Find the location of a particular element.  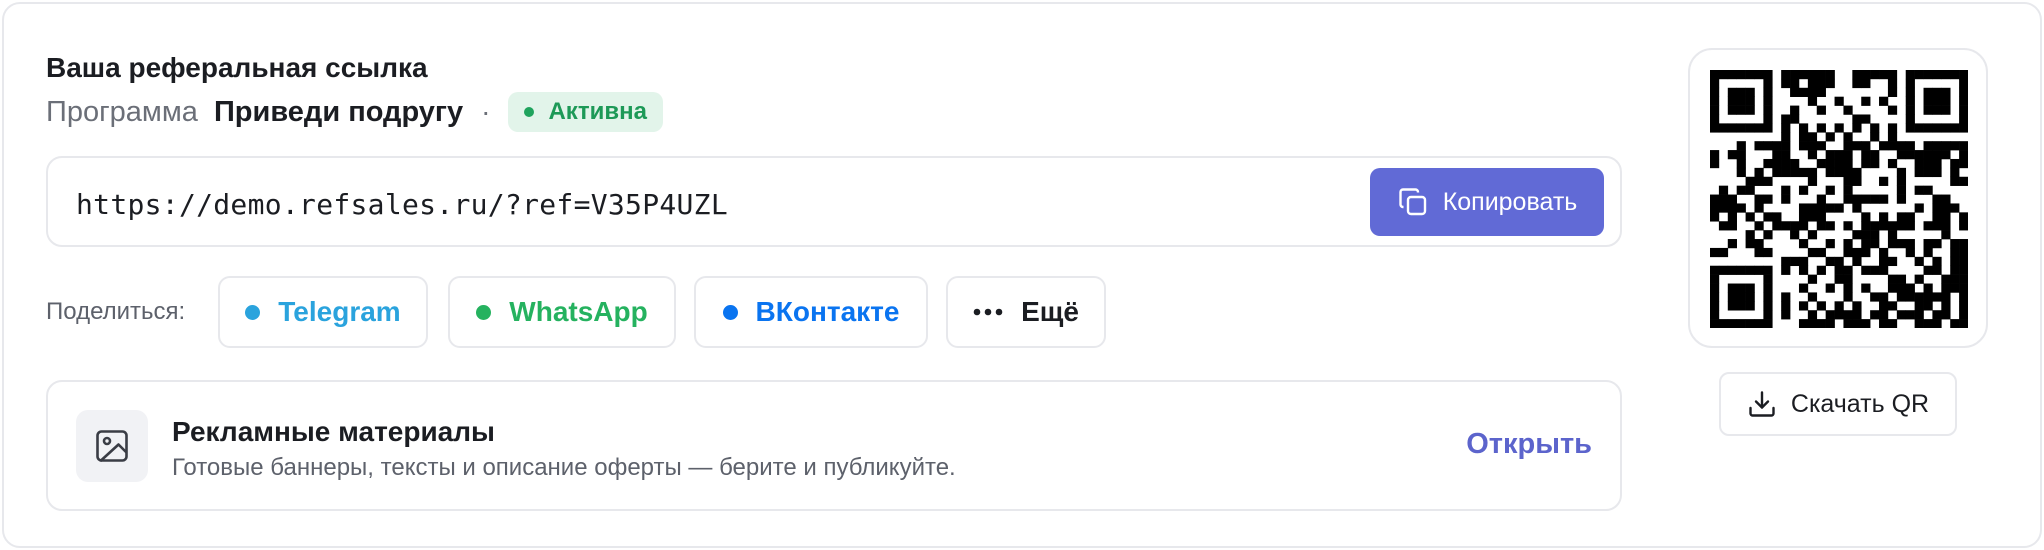

whatsapp-dot-icon is located at coordinates (484, 312).